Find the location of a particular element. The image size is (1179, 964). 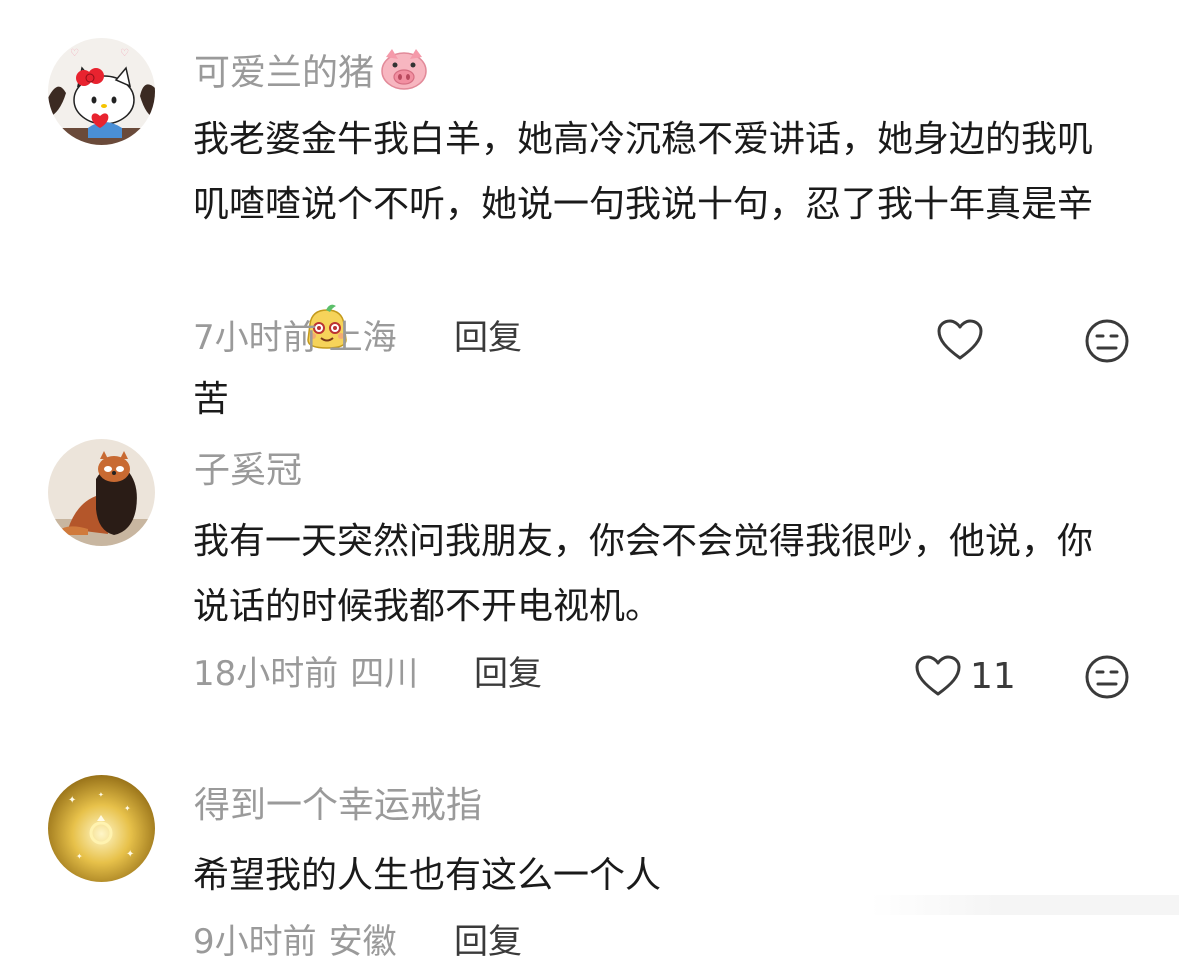

avatar-gold-ring-image: ✦ ✦ ✦ ✦ ✦ is located at coordinates (101, 828).